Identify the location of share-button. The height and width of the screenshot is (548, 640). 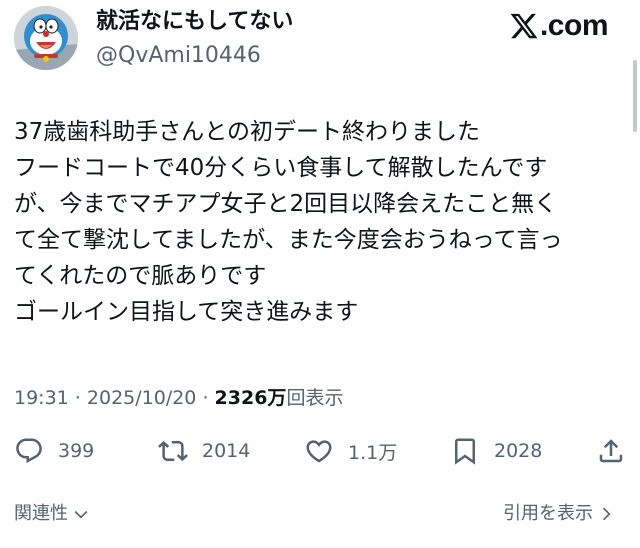
(611, 451).